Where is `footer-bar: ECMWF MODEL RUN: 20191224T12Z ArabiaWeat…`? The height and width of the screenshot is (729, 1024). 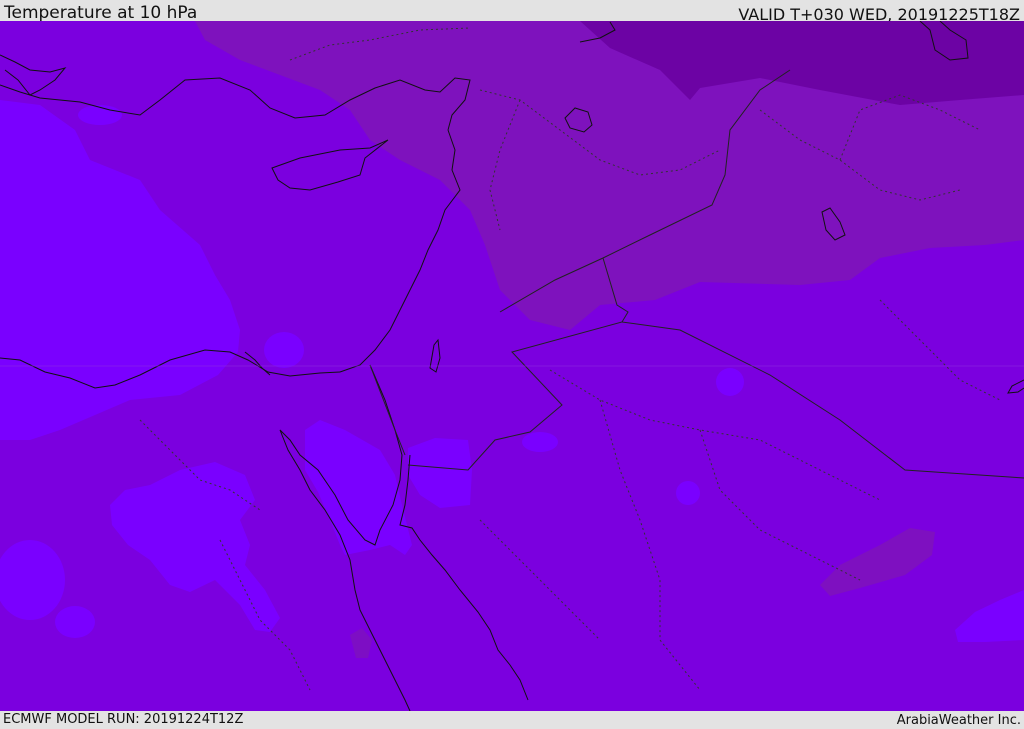
footer-bar: ECMWF MODEL RUN: 20191224T12Z ArabiaWeat… is located at coordinates (512, 720).